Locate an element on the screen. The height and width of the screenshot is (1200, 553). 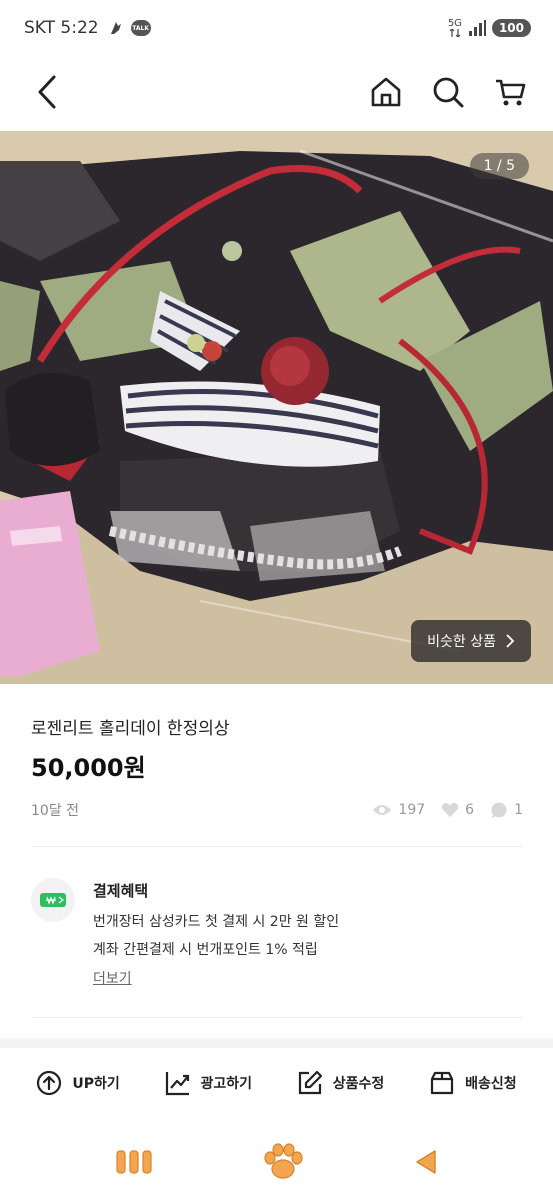
shipping-request-button: 배송신청 is located at coordinates (473, 1083).